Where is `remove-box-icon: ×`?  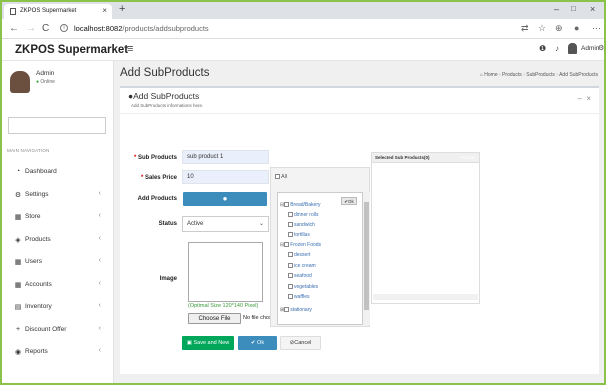
remove-box-icon: × is located at coordinates (588, 98).